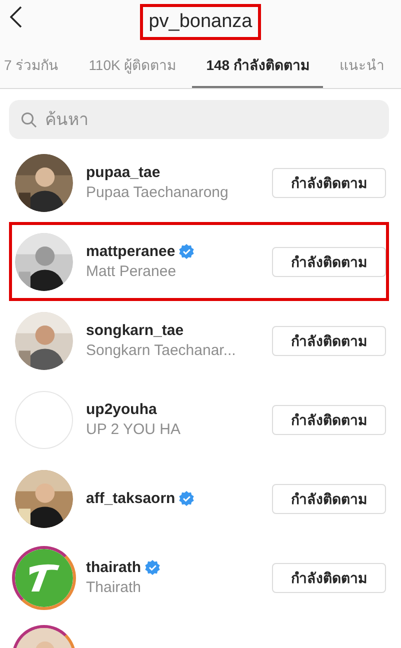  I want to click on username: aff_taksaorn, so click(131, 498).